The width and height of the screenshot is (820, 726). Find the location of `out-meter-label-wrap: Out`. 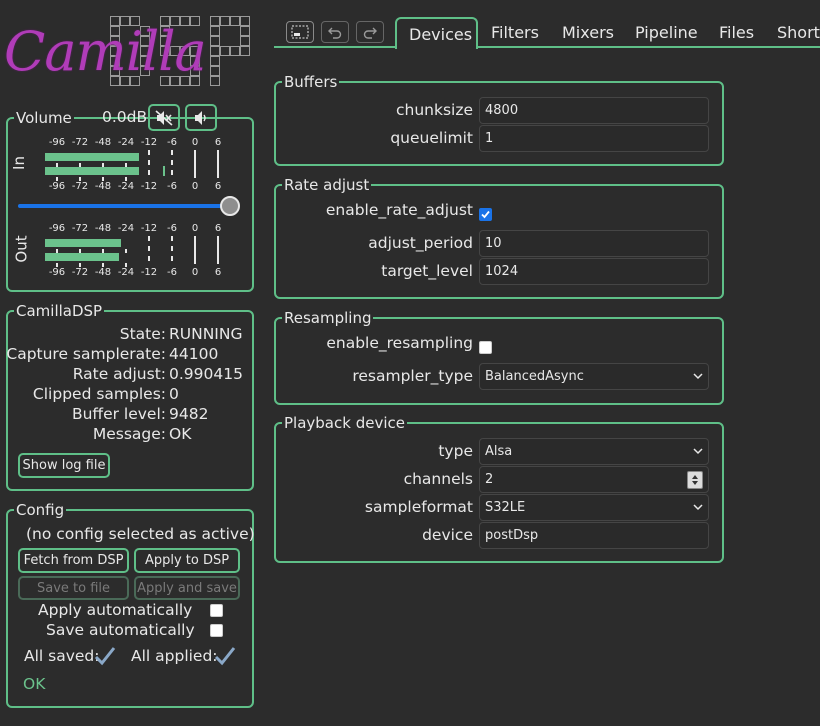

out-meter-label-wrap: Out is located at coordinates (27, 250).